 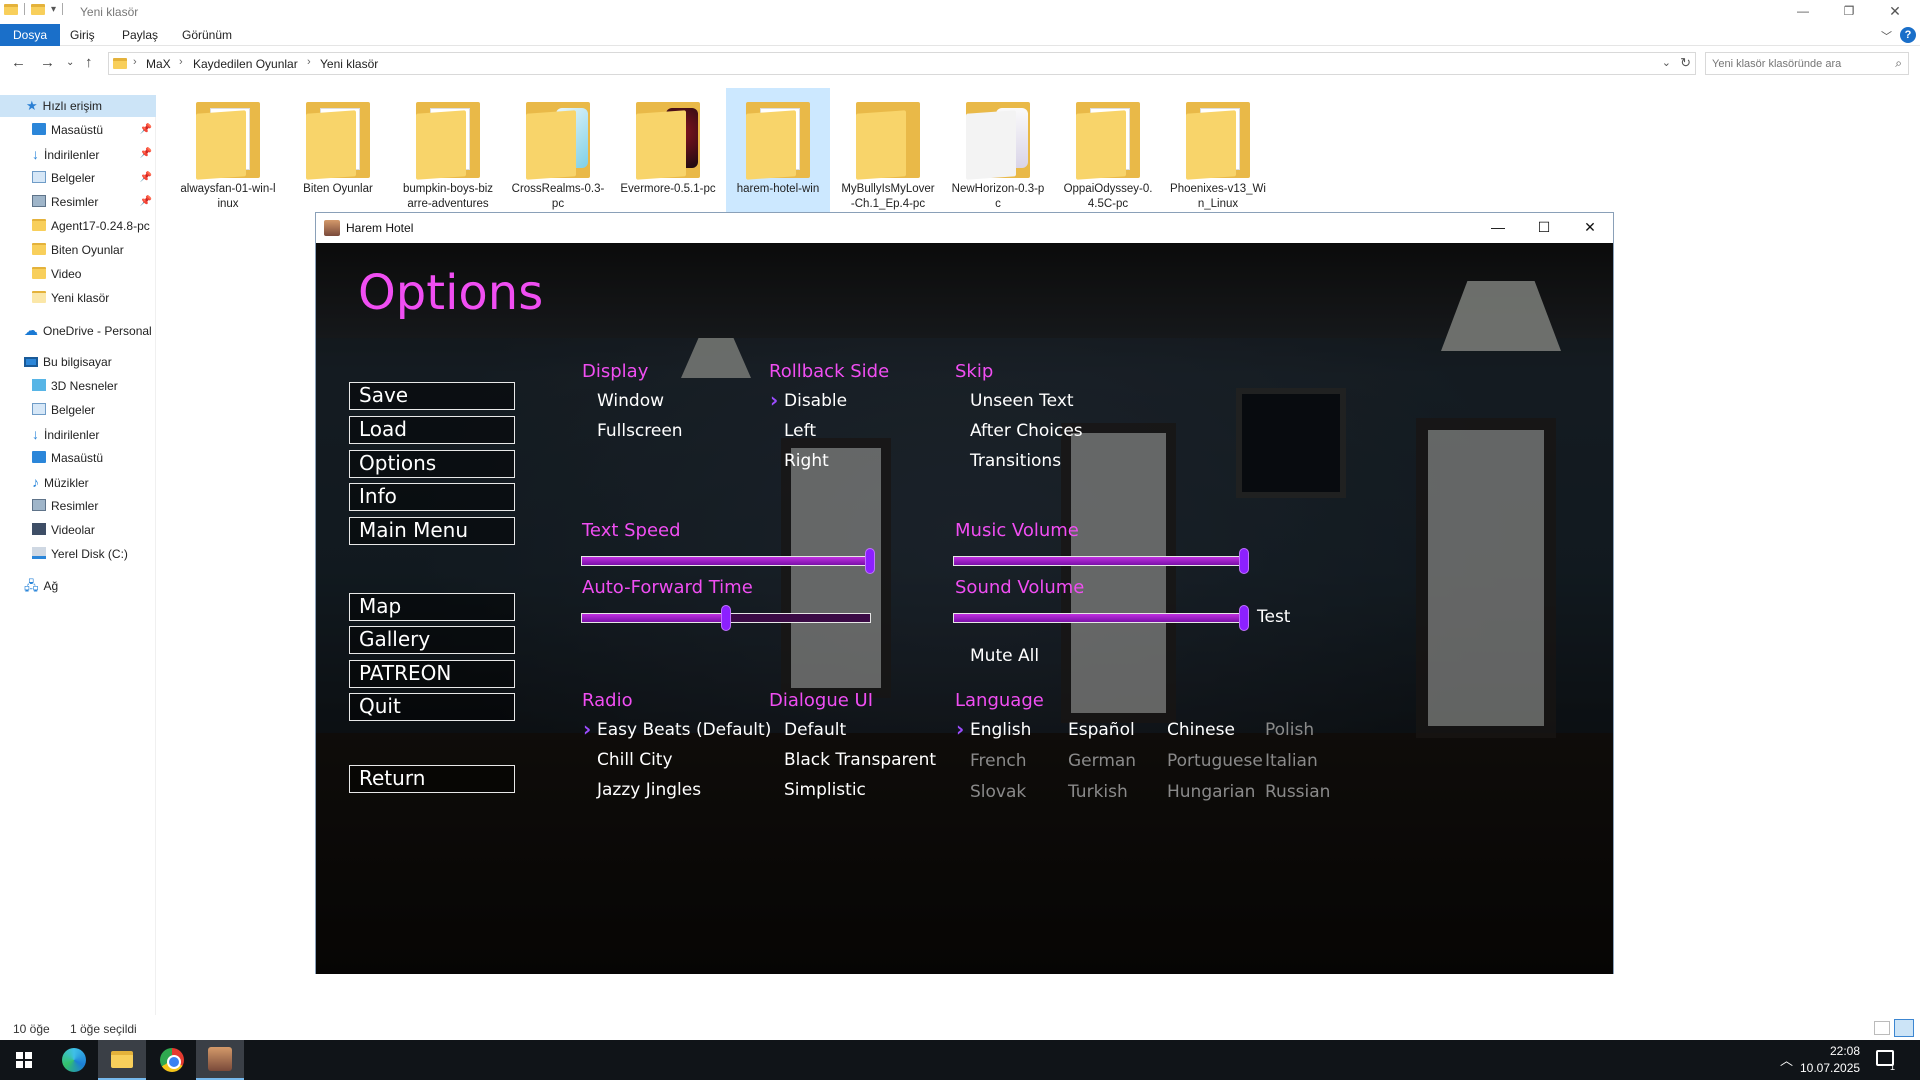 I want to click on gallery-button: Gallery, so click(x=432, y=640).